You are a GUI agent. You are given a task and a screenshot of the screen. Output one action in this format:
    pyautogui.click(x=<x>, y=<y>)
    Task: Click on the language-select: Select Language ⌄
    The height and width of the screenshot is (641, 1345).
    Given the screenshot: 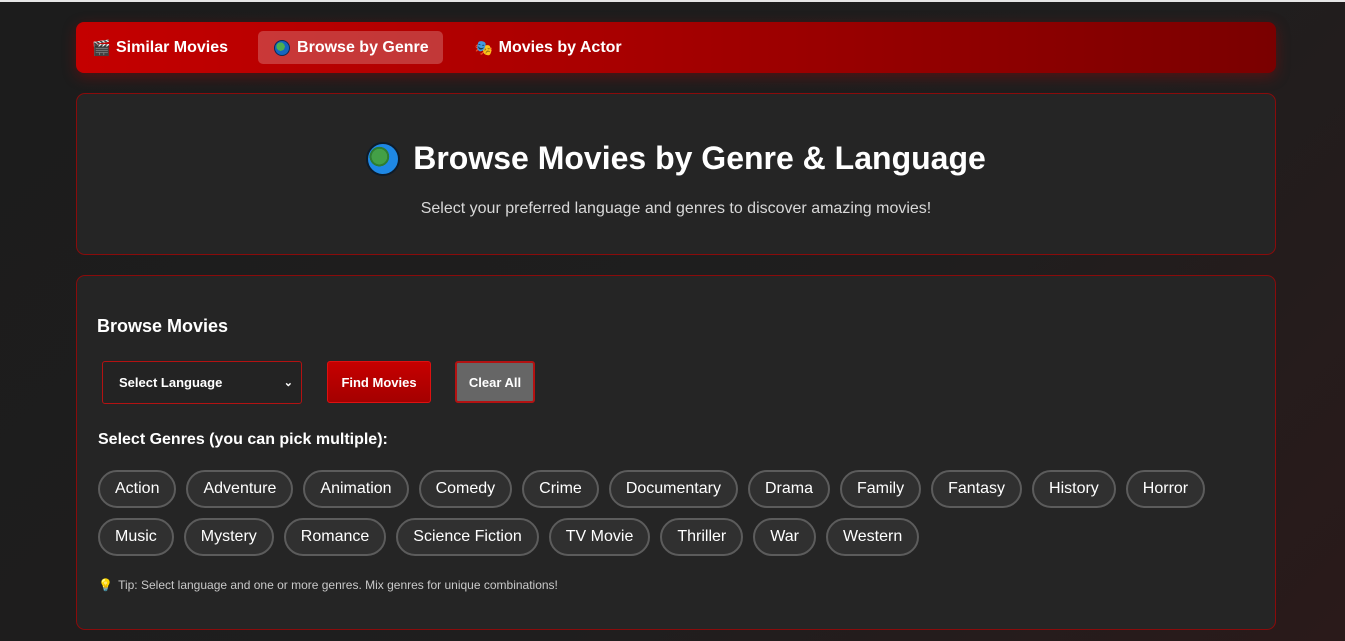 What is the action you would take?
    pyautogui.click(x=202, y=382)
    